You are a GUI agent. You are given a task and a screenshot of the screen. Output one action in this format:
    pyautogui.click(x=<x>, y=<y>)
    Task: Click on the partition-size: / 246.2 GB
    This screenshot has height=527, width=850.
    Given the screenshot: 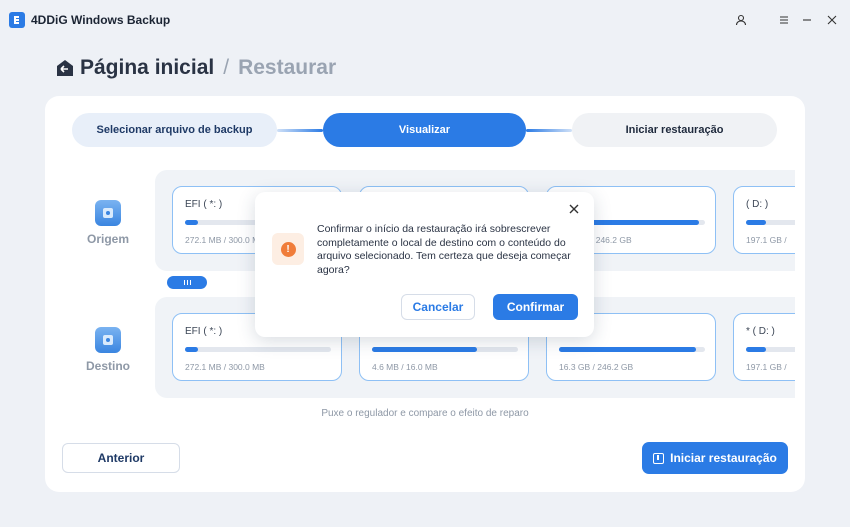 What is the action you would take?
    pyautogui.click(x=611, y=240)
    